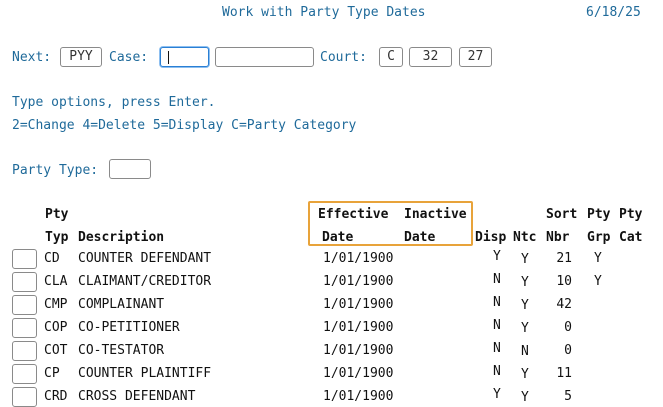  What do you see at coordinates (130, 169) in the screenshot?
I see `party-type-input` at bounding box center [130, 169].